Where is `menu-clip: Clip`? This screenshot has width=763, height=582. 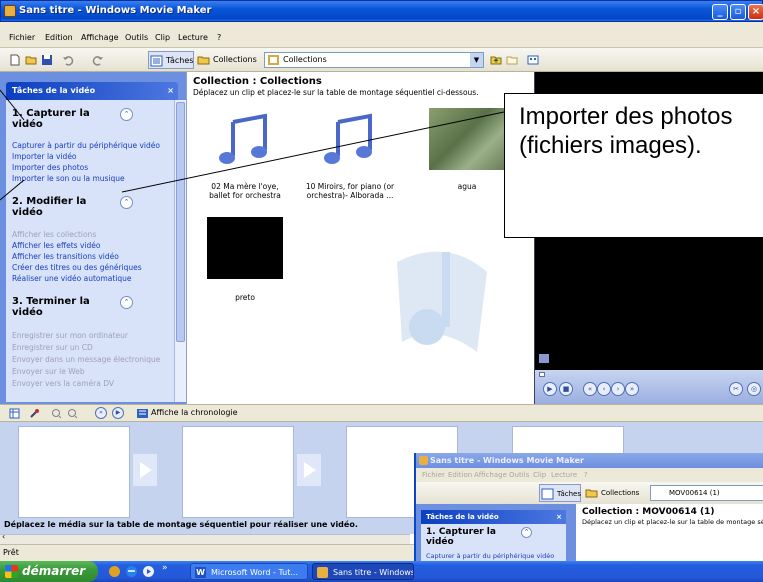
menu-clip: Clip is located at coordinates (162, 37).